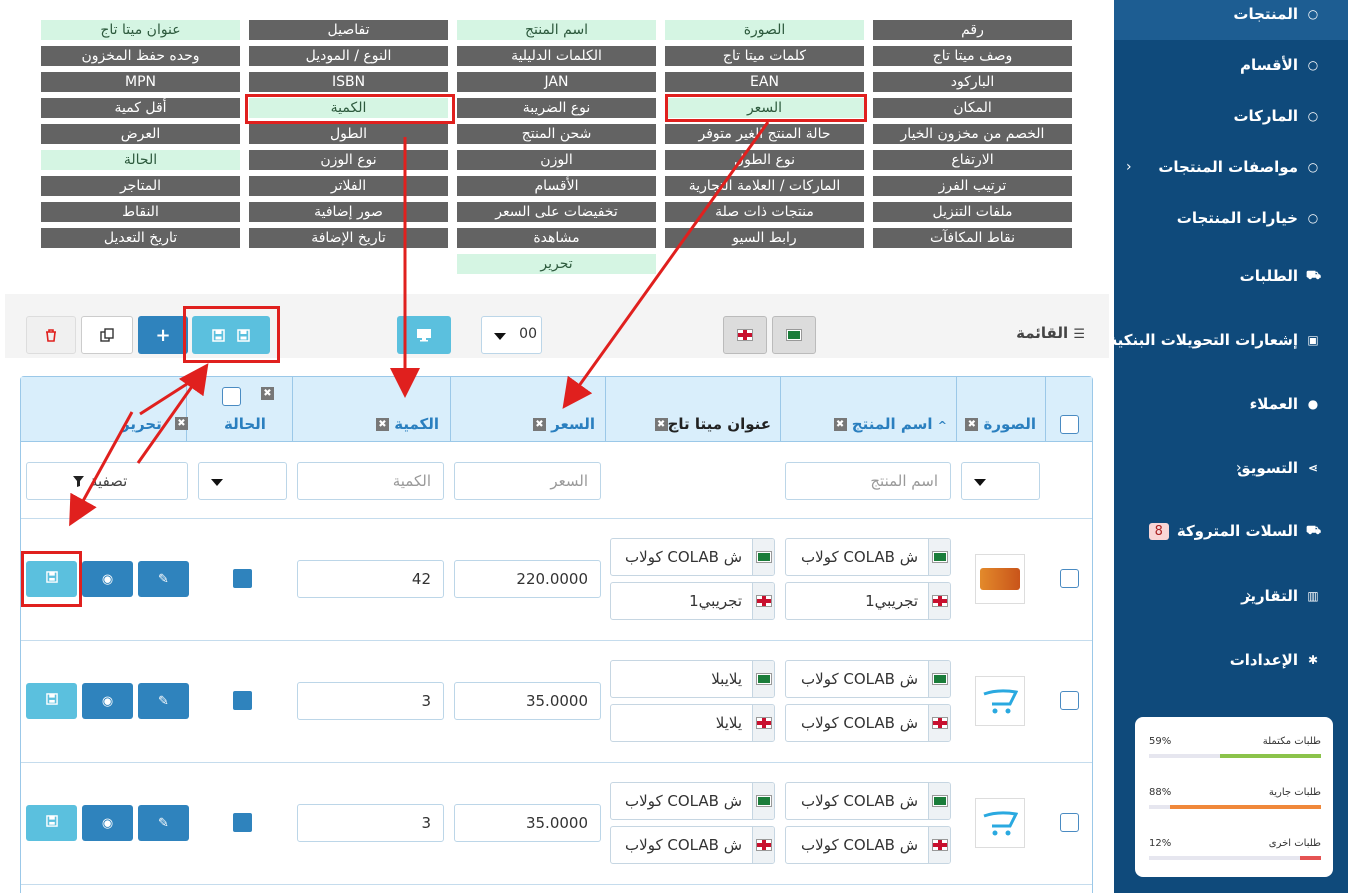 The height and width of the screenshot is (893, 1348). What do you see at coordinates (711, 424) in the screenshot?
I see `header-meta-title: ✖ عنوان ميتا تاج` at bounding box center [711, 424].